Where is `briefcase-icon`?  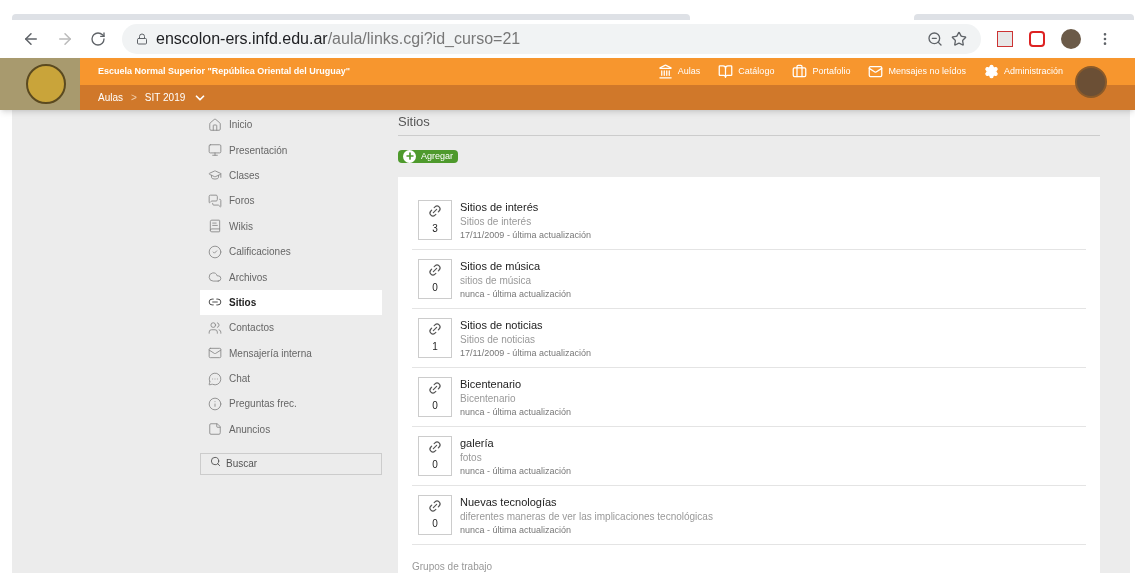 briefcase-icon is located at coordinates (800, 71).